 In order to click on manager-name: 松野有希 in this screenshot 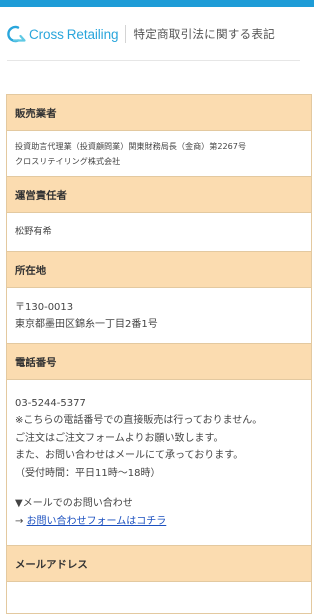, I will do `click(33, 231)`.